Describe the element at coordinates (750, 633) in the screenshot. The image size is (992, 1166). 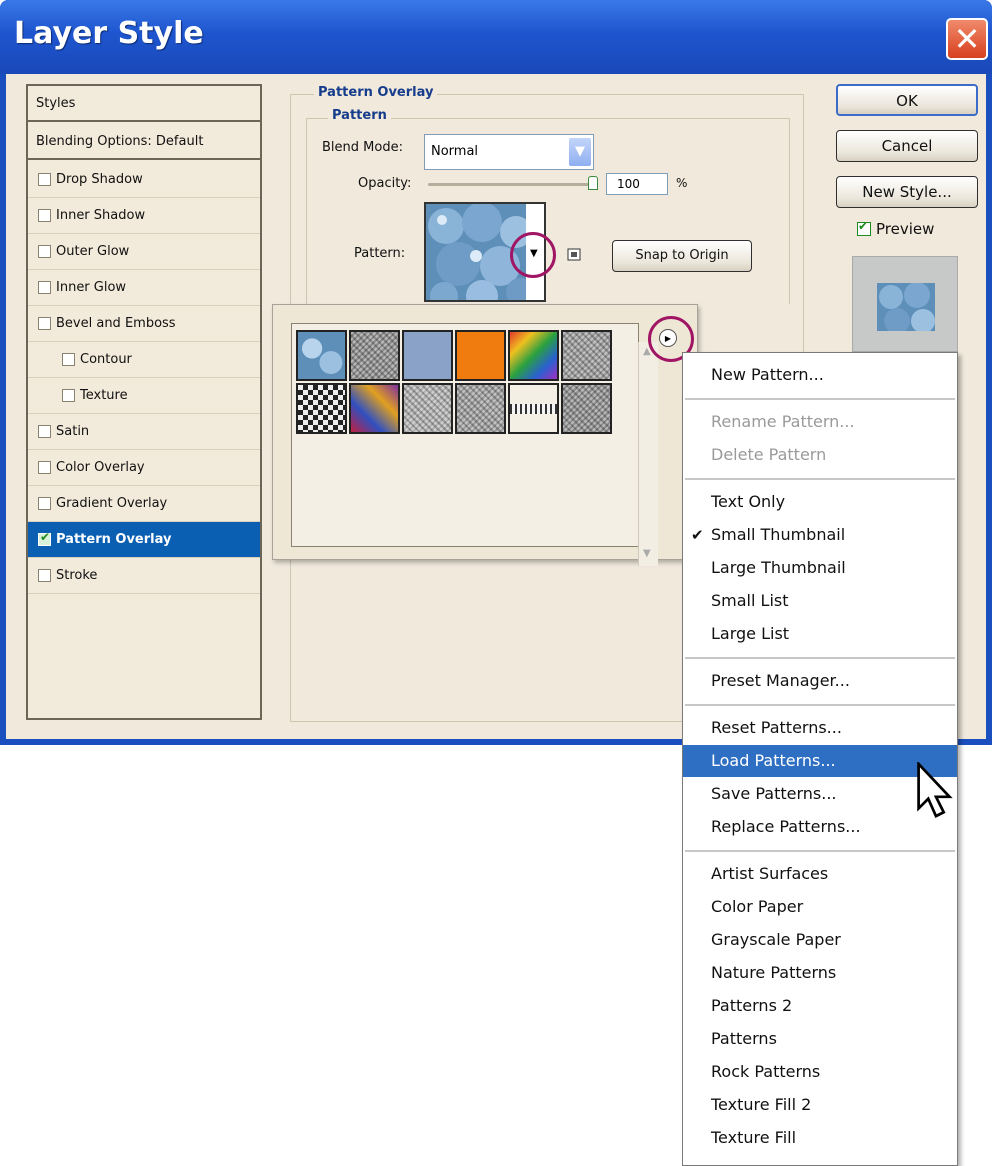
I see `menu-item-label: Large List` at that location.